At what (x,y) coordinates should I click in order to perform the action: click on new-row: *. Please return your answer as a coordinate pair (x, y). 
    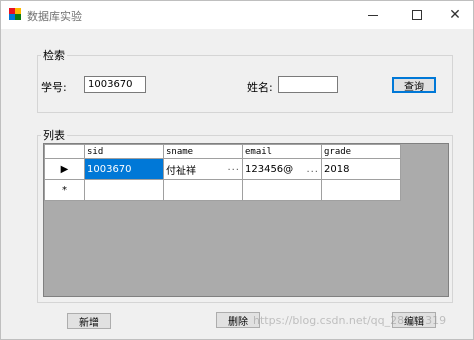
    Looking at the image, I should click on (222, 190).